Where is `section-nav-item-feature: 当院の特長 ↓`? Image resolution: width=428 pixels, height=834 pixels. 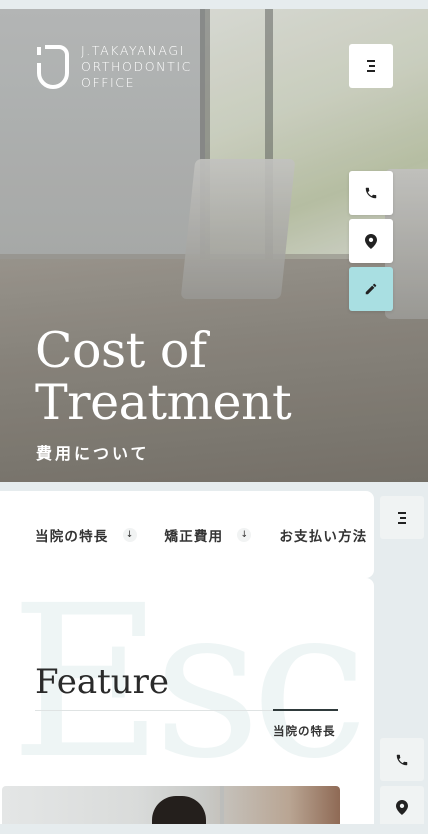 section-nav-item-feature: 当院の特長 ↓ is located at coordinates (86, 535).